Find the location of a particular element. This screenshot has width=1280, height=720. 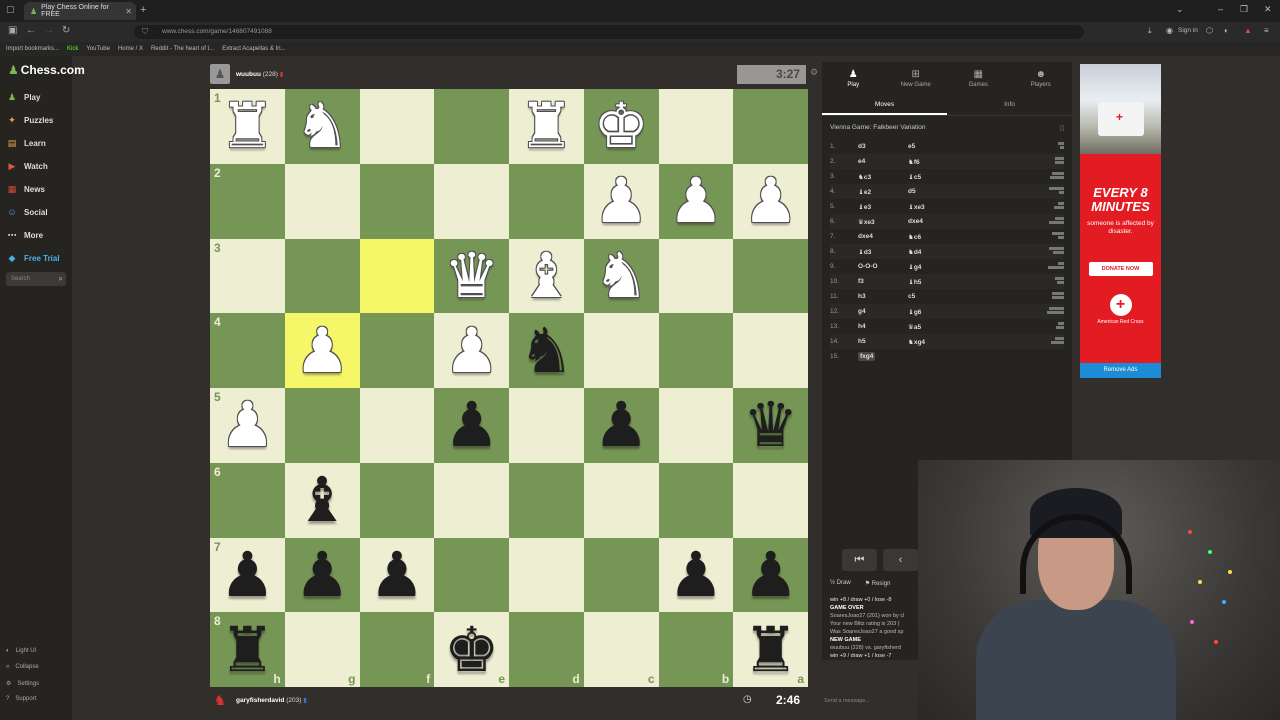

prev-move-button: ‹ is located at coordinates (900, 560).